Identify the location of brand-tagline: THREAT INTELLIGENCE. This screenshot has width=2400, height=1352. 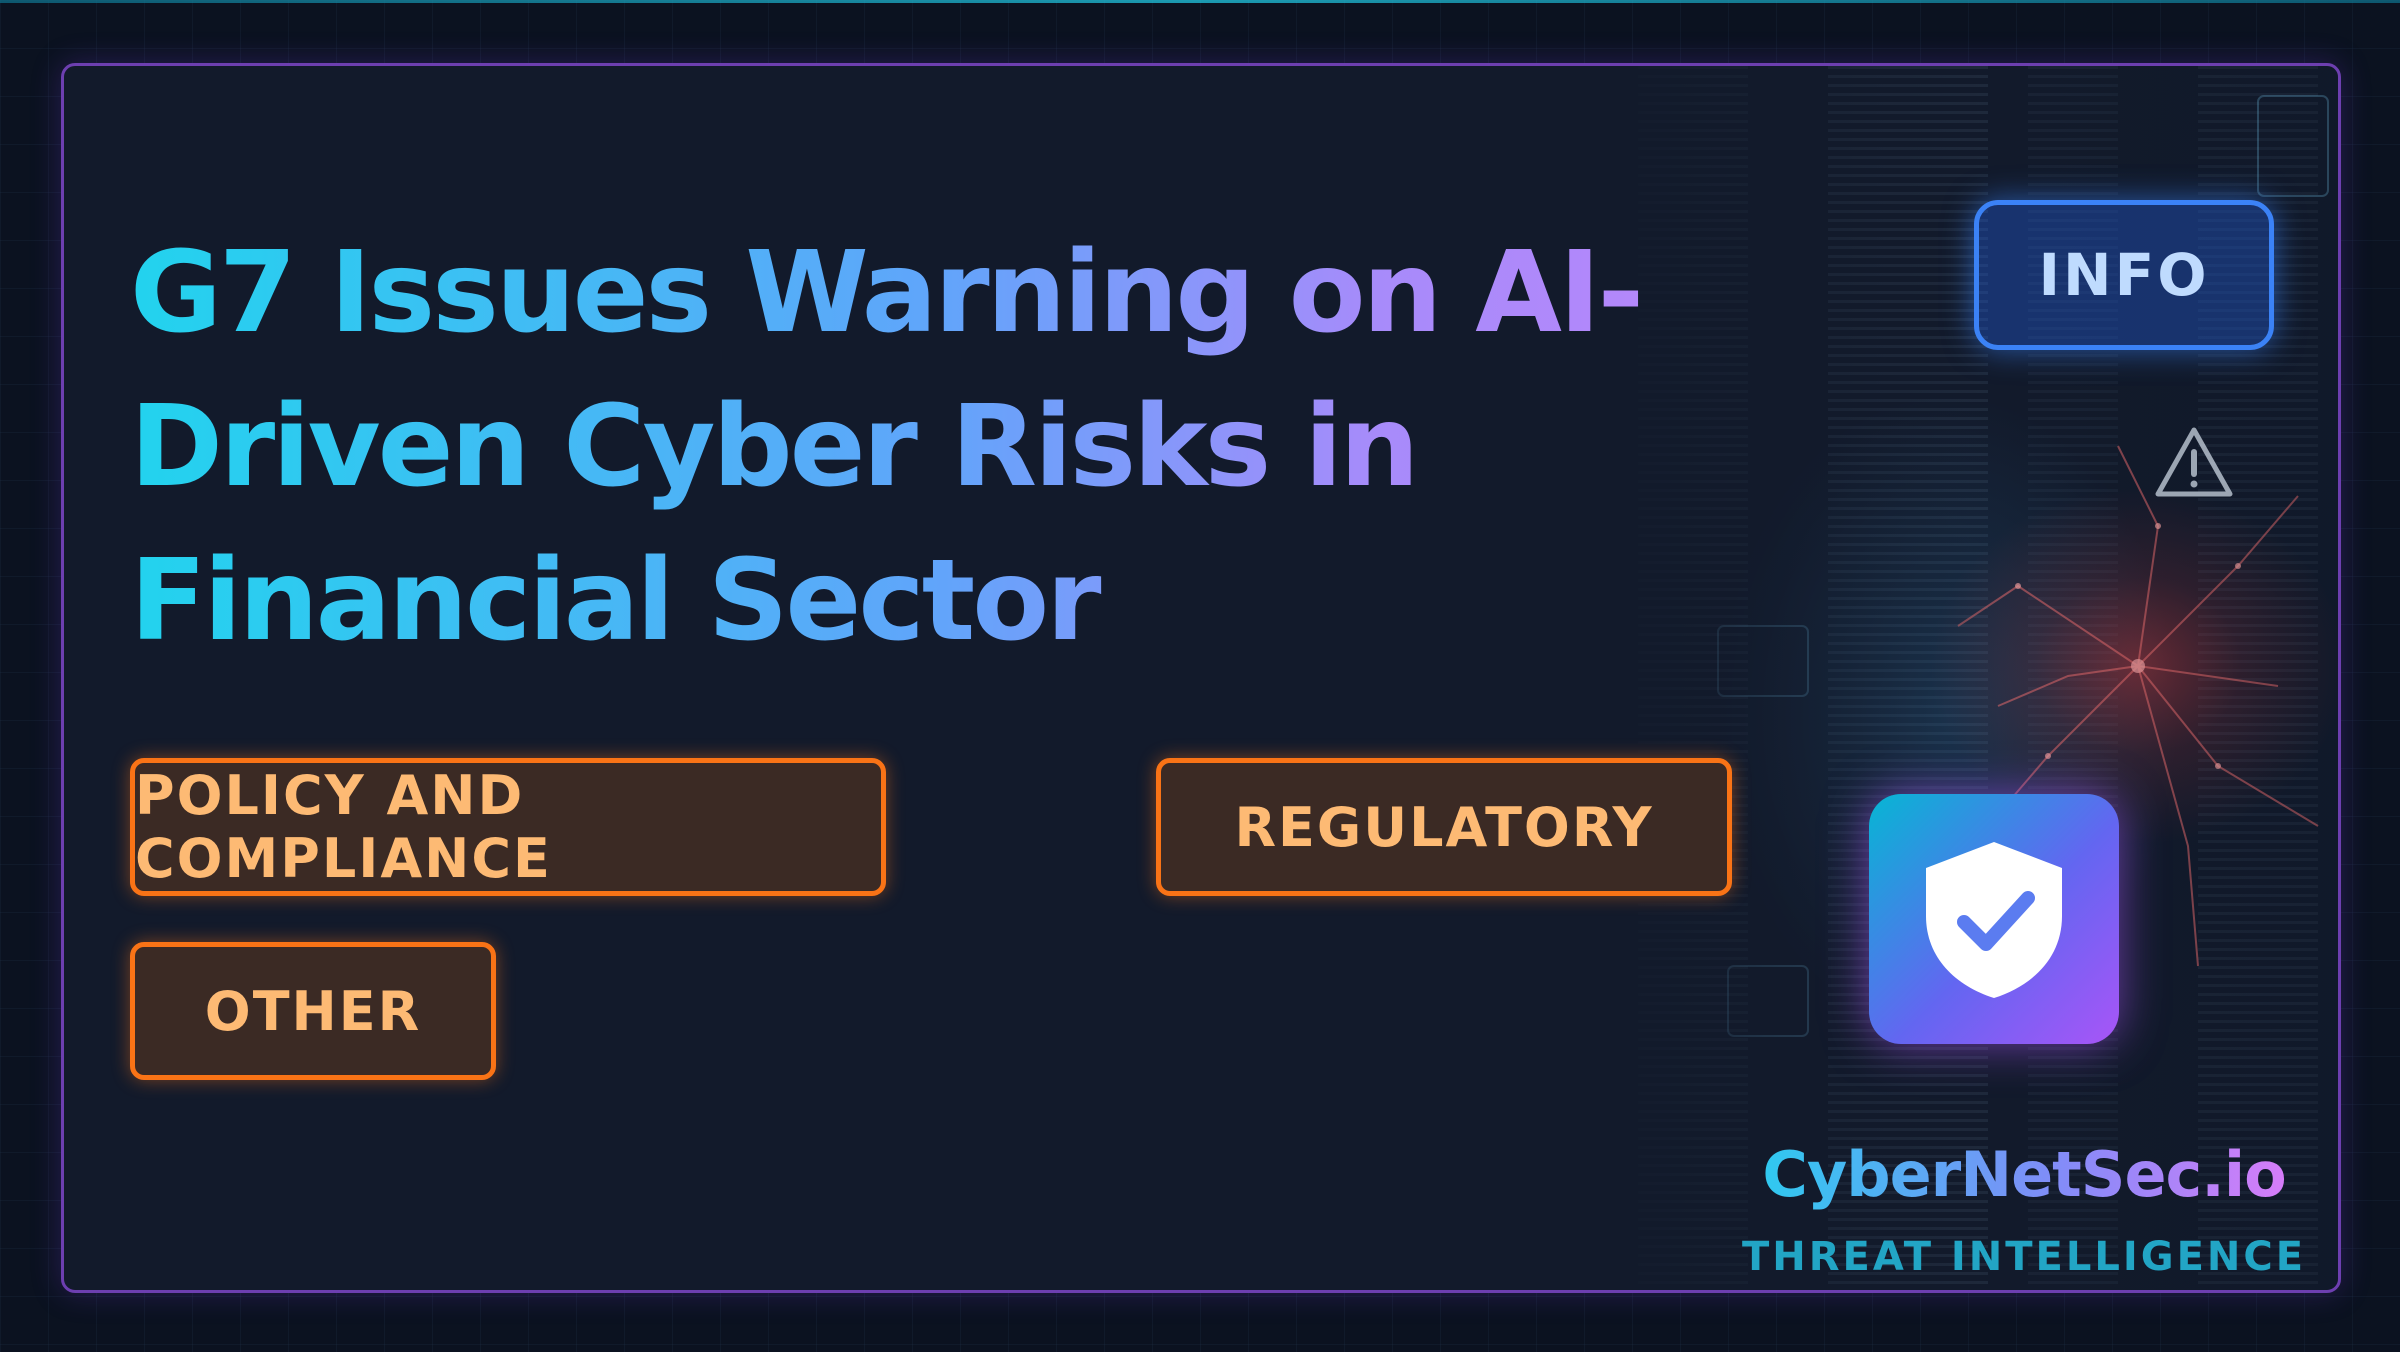
(2024, 1257).